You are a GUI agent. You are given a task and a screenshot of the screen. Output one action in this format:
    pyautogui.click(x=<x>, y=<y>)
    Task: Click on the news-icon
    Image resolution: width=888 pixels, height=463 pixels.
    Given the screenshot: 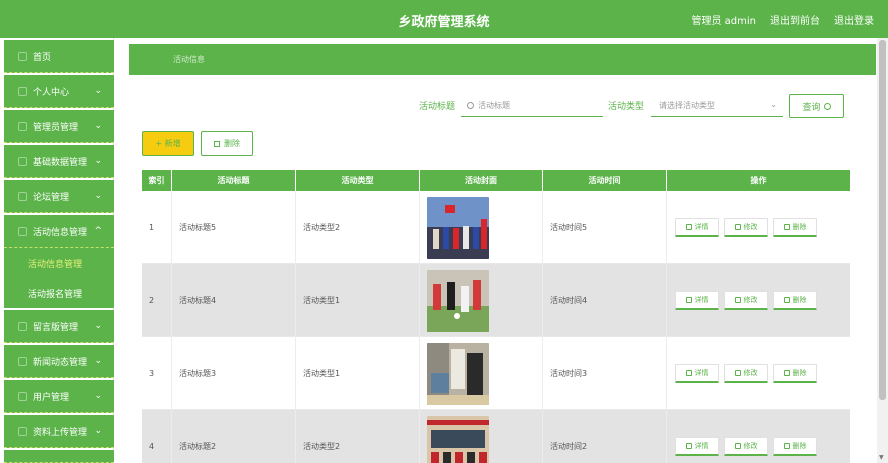 What is the action you would take?
    pyautogui.click(x=22, y=361)
    